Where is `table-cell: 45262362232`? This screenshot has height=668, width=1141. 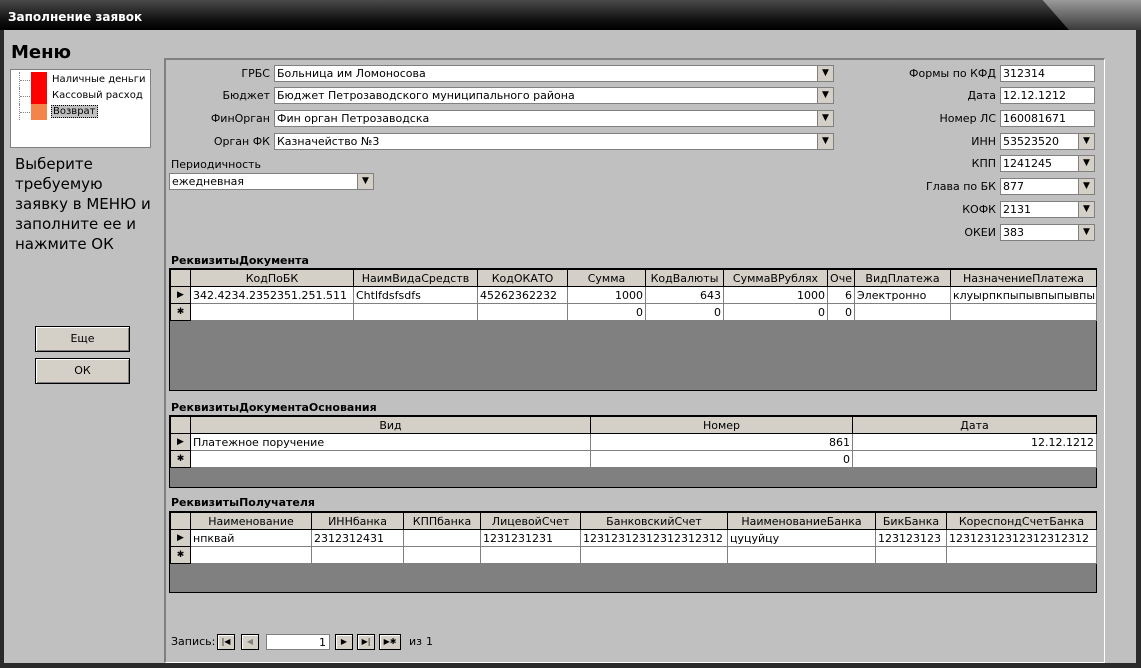
table-cell: 45262362232 is located at coordinates (522, 295).